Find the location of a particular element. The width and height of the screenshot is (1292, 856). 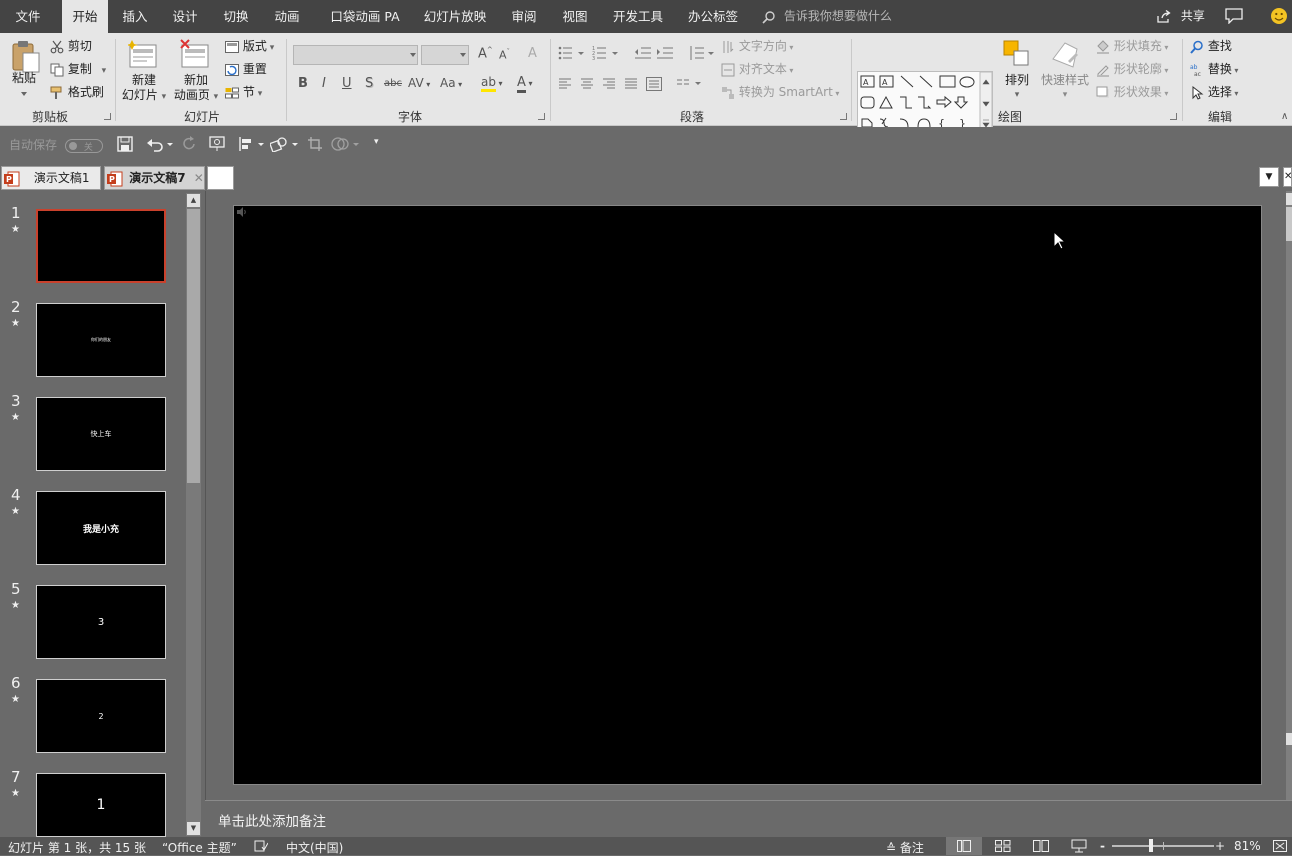

paste-icon is located at coordinates (26, 56).